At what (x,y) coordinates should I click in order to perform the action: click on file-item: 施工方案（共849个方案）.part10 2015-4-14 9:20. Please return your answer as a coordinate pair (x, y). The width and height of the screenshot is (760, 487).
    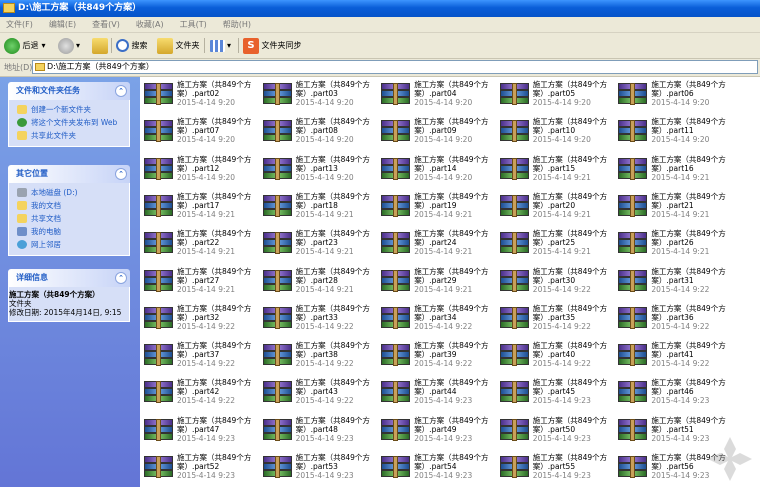
    Looking at the image, I should click on (555, 132).